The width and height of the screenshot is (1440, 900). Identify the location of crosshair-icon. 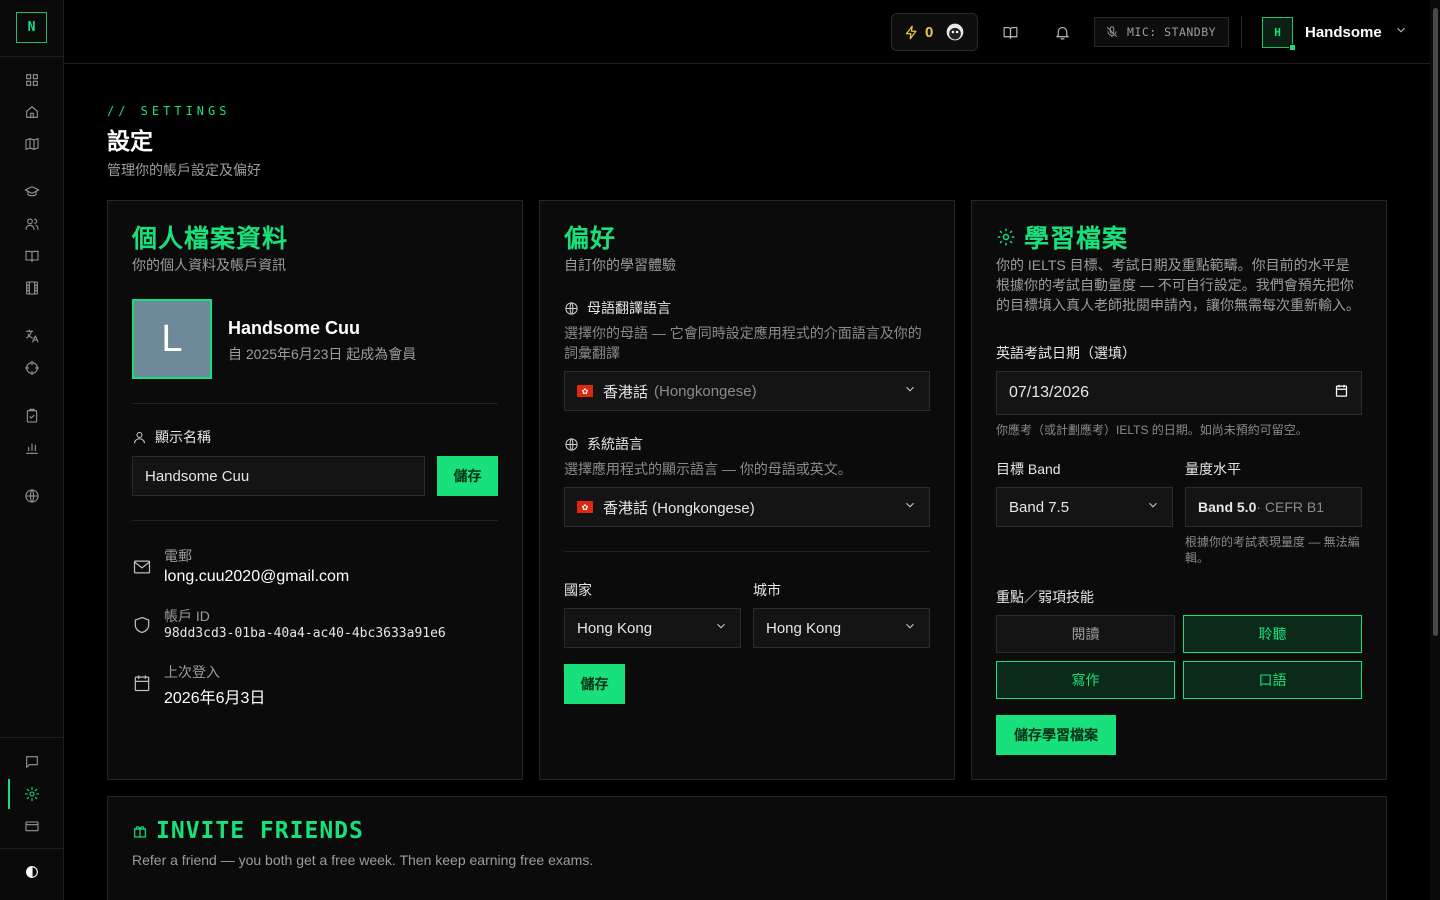
(32, 368).